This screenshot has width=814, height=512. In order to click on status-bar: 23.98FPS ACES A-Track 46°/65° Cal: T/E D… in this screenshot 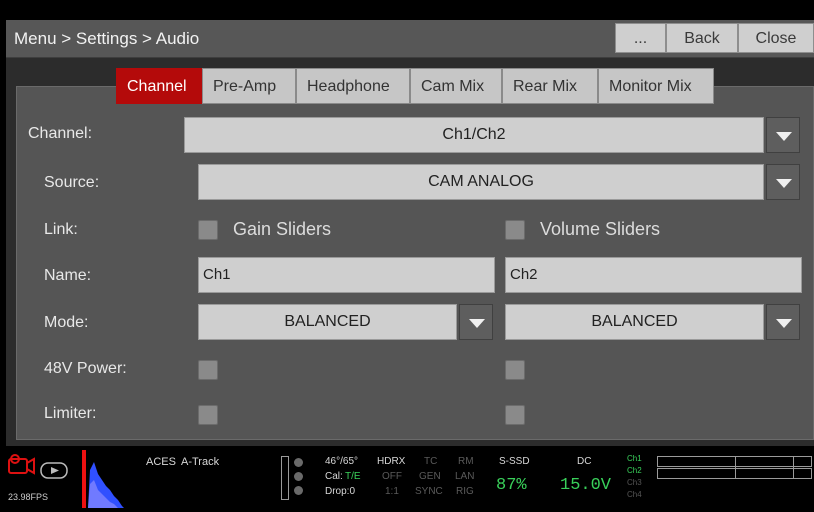, I will do `click(407, 479)`.